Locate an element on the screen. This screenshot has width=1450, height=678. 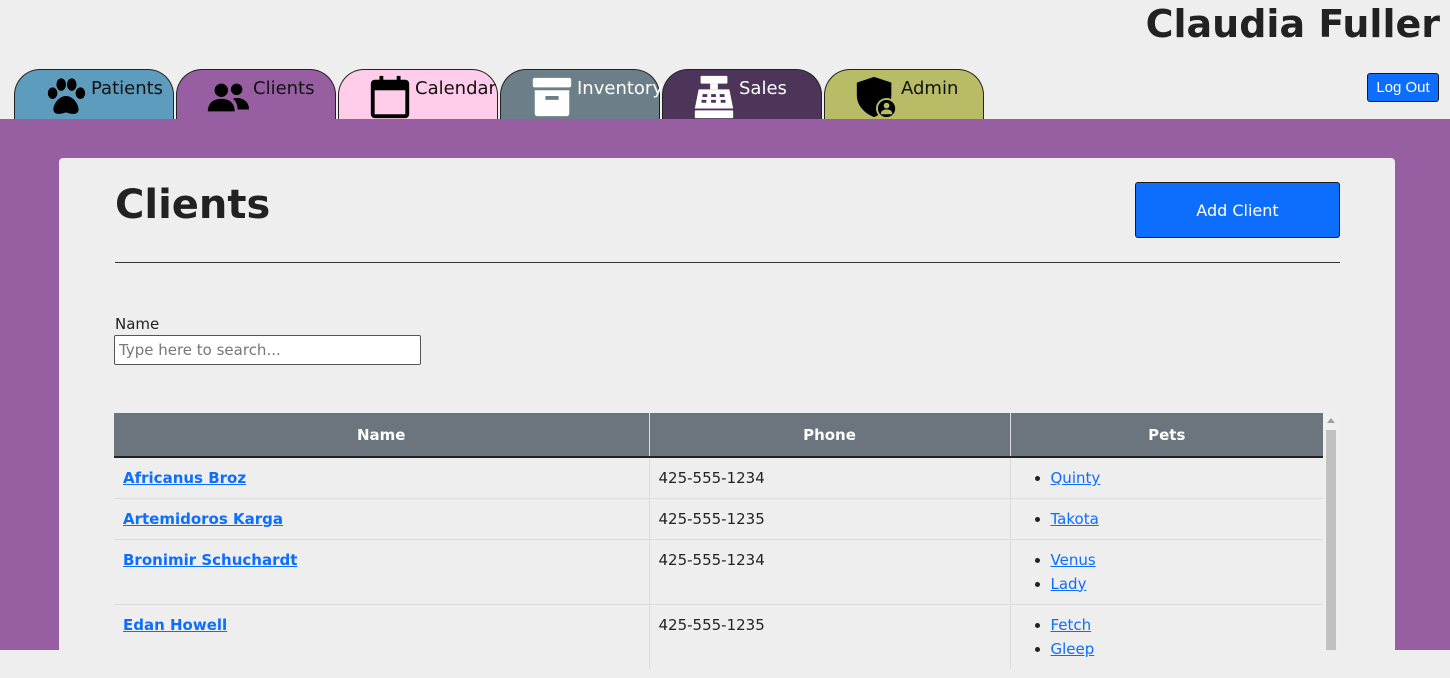
list-item: Lady is located at coordinates (1183, 587).